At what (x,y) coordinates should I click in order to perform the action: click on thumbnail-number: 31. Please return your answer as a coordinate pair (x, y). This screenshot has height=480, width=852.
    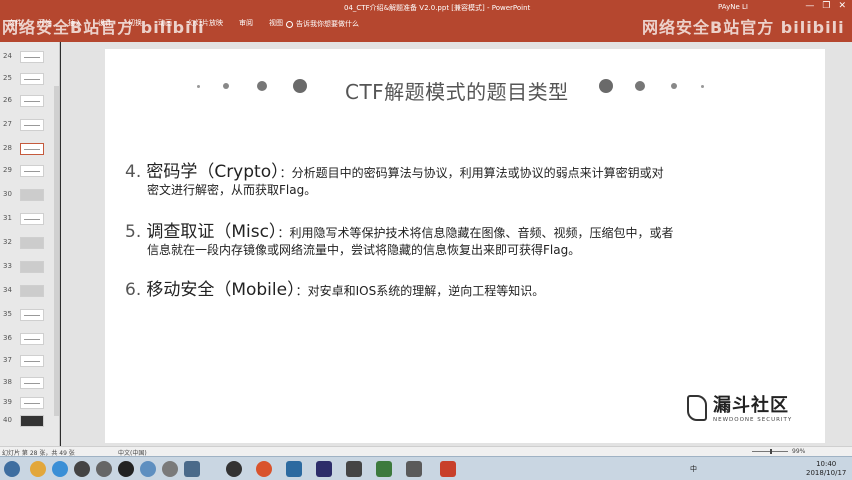
    Looking at the image, I should click on (7, 218).